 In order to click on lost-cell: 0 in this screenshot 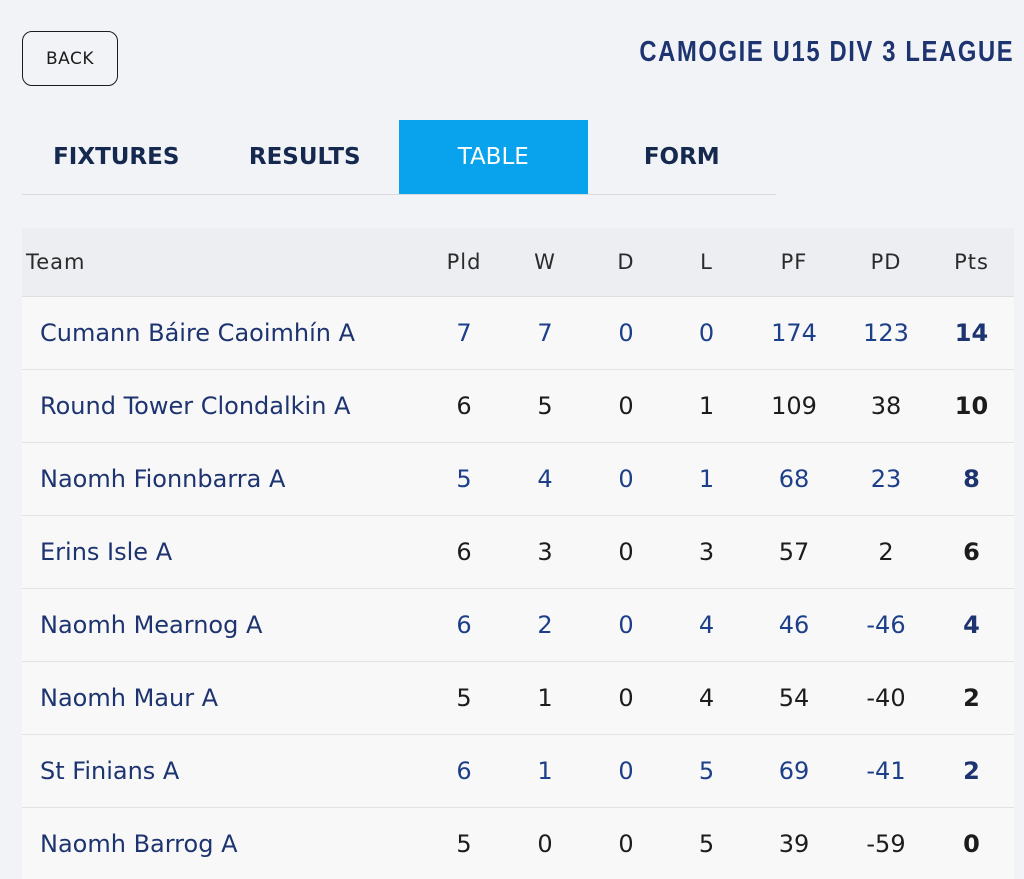, I will do `click(706, 333)`.